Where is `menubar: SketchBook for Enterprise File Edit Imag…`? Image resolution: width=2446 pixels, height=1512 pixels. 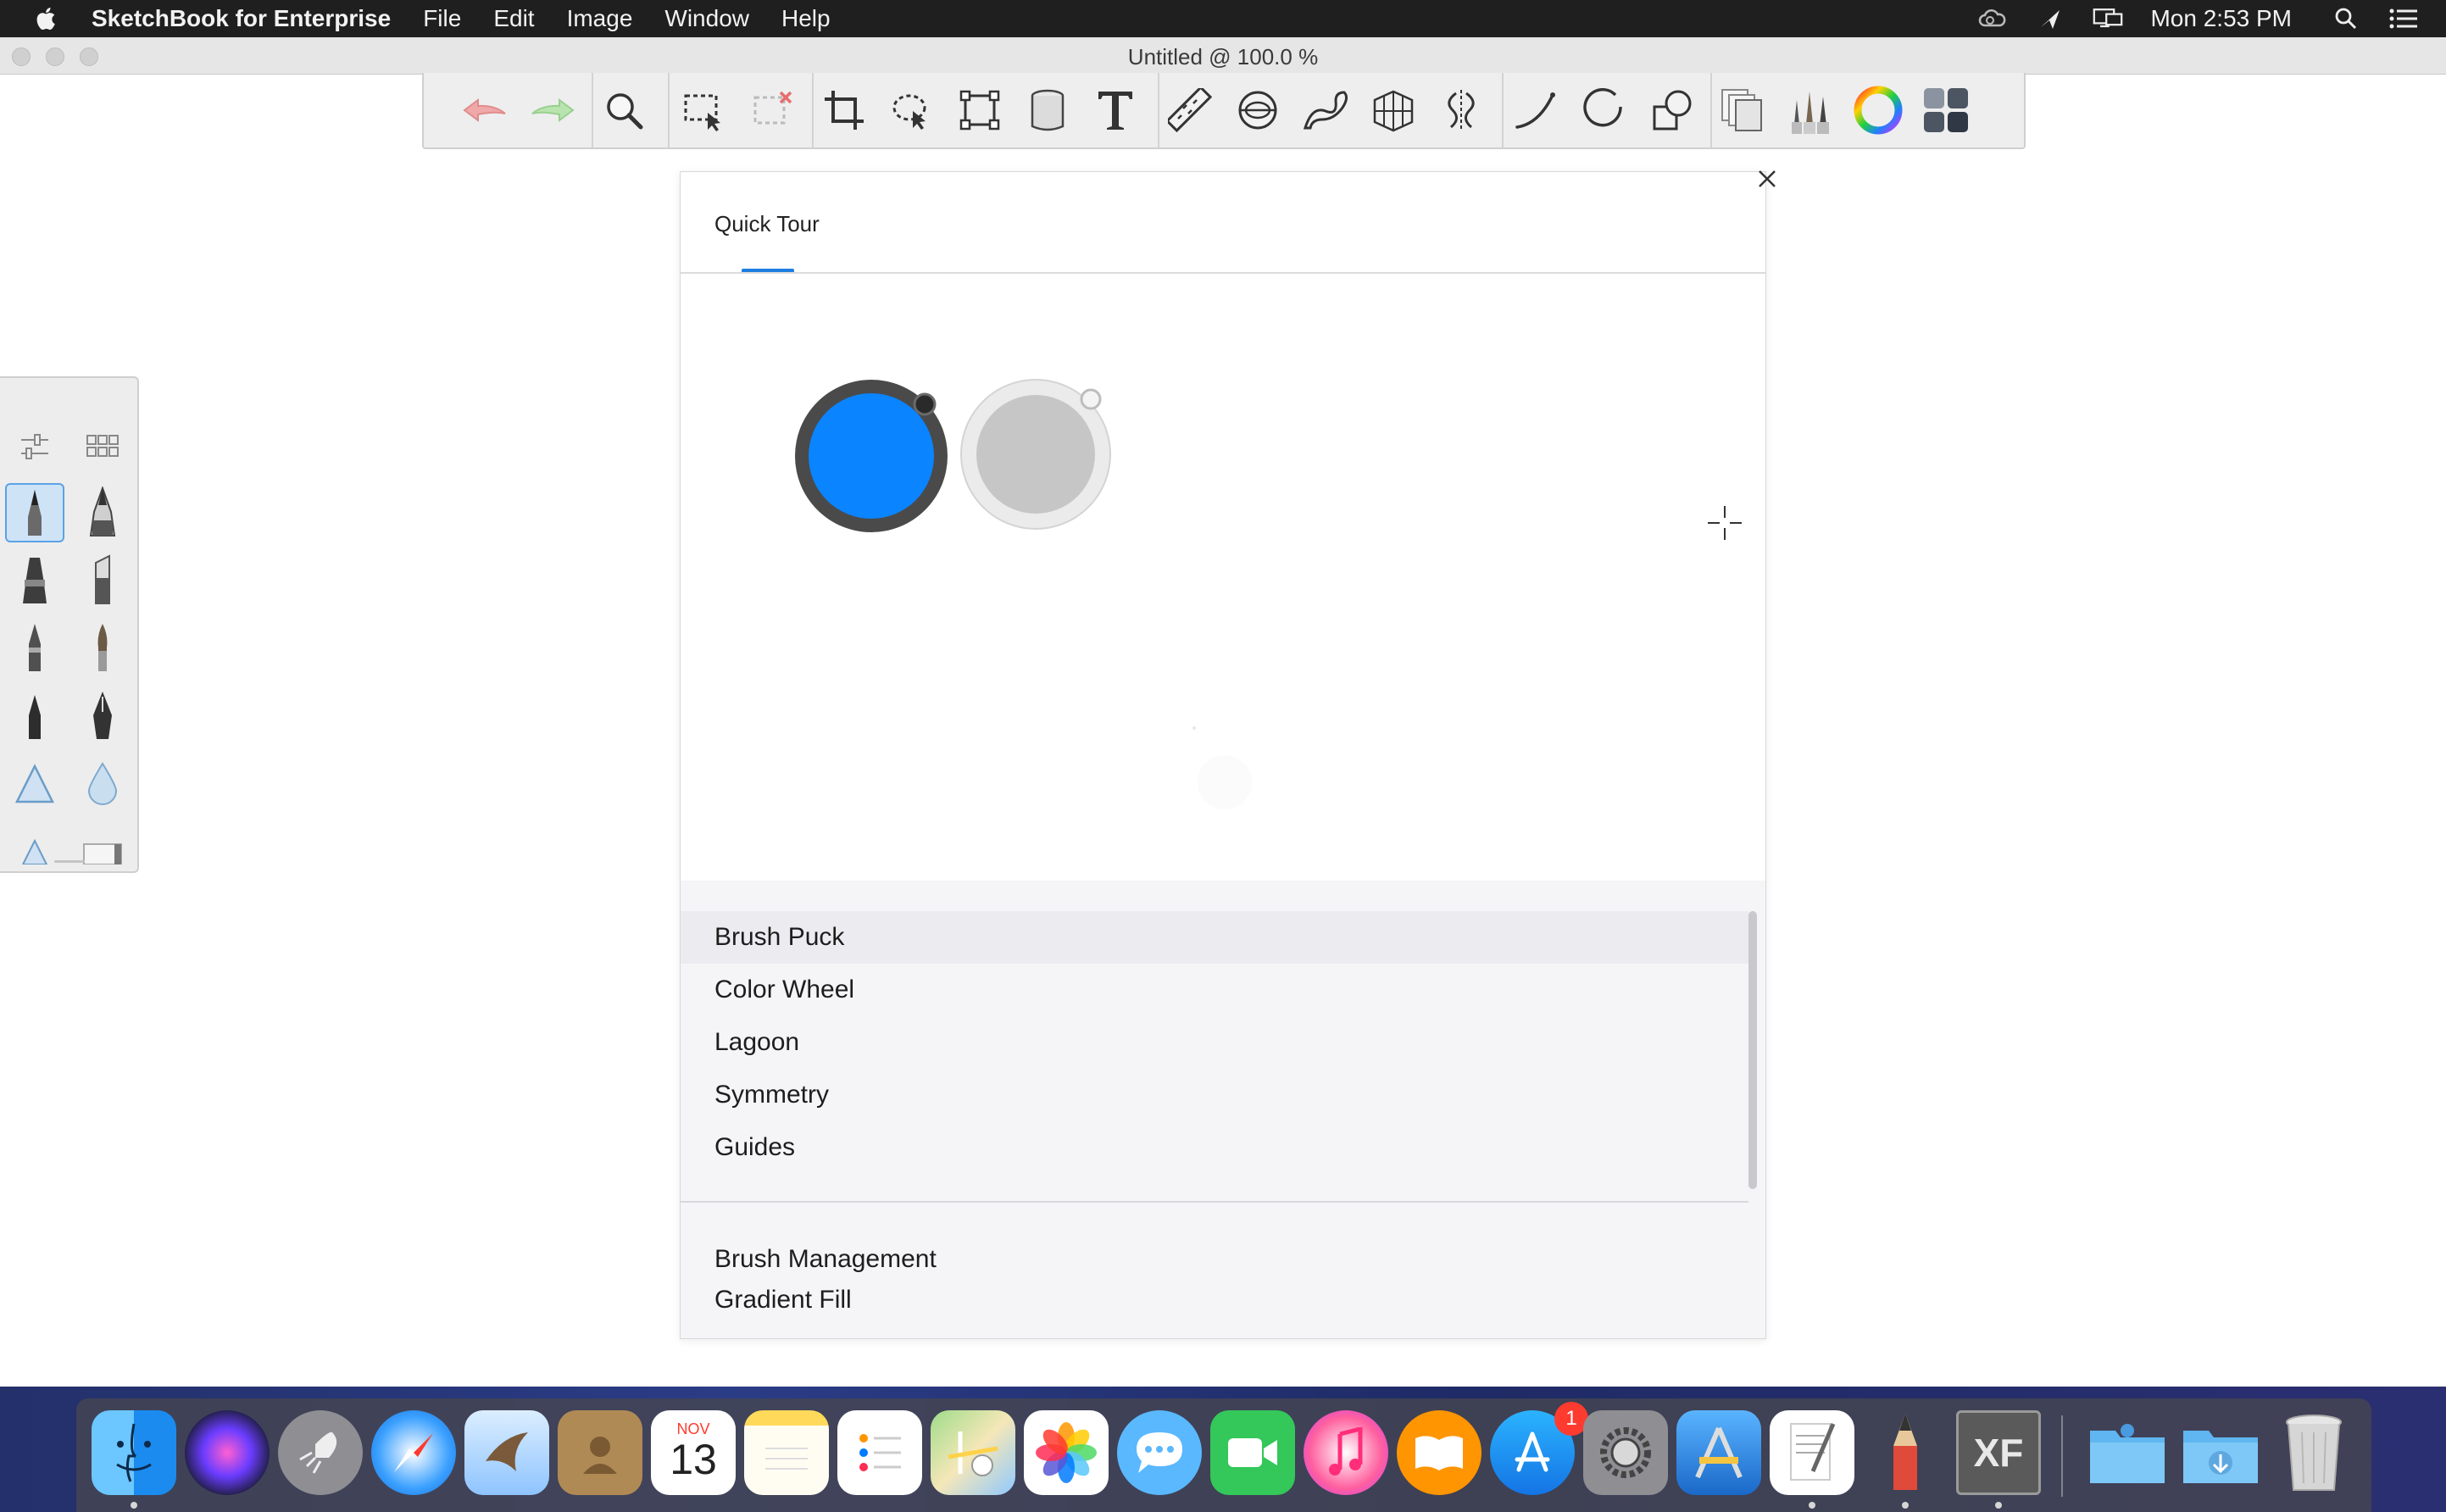
menubar: SketchBook for Enterprise File Edit Imag… is located at coordinates (1223, 18).